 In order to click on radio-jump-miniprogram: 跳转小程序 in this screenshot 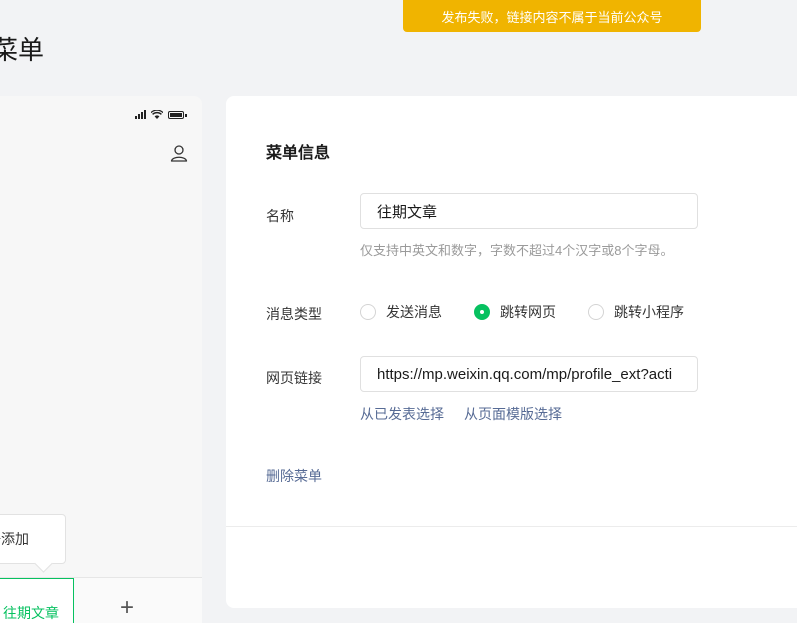, I will do `click(636, 312)`.